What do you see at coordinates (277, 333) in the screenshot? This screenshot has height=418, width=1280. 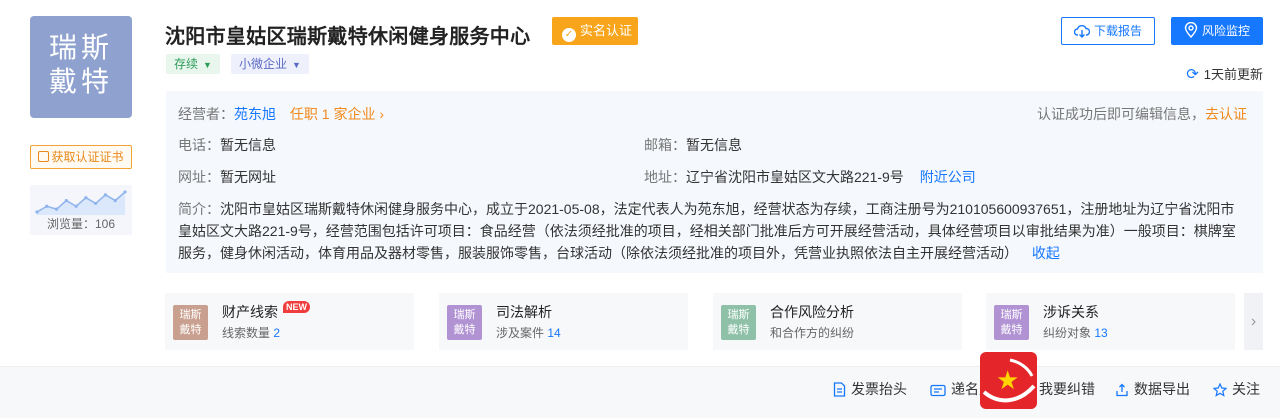 I see `card-count: 2` at bounding box center [277, 333].